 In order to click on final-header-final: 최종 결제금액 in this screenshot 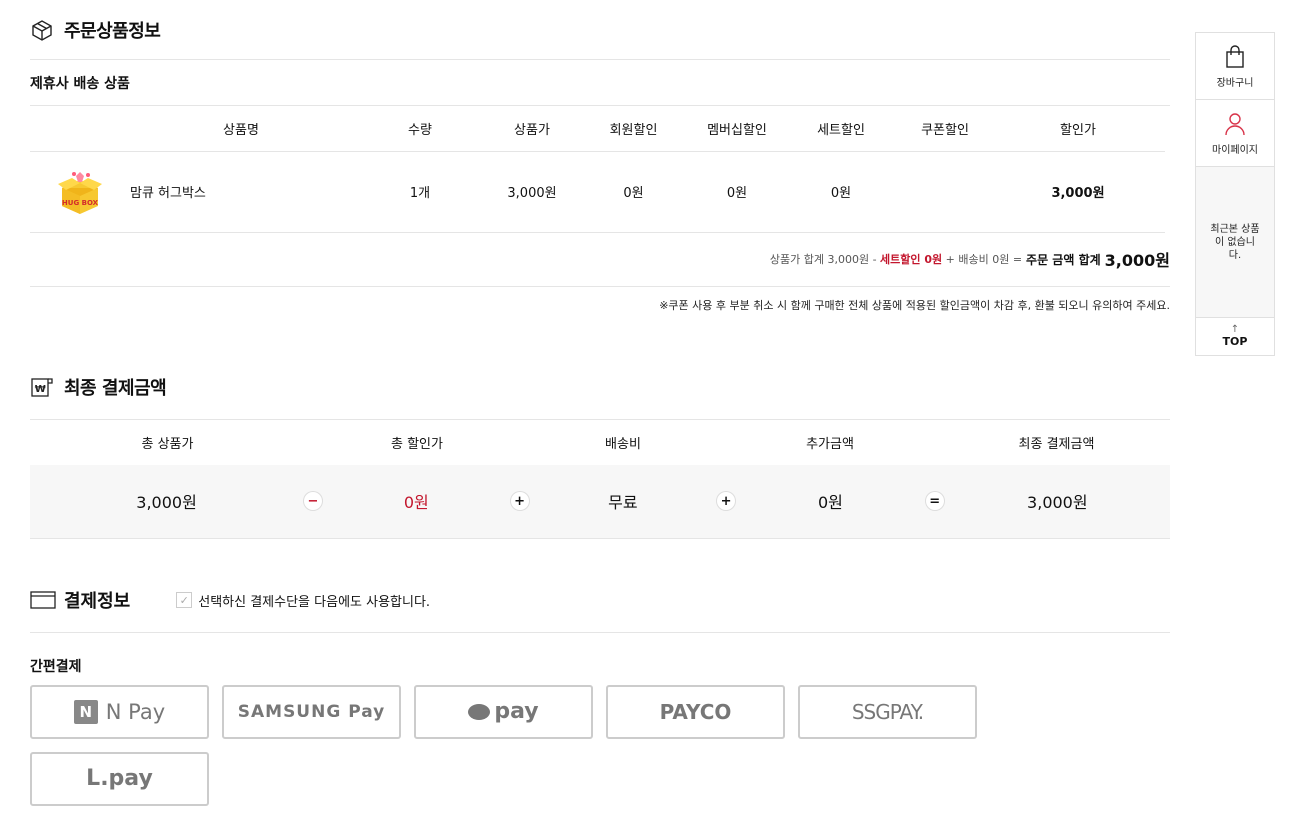, I will do `click(1056, 444)`.